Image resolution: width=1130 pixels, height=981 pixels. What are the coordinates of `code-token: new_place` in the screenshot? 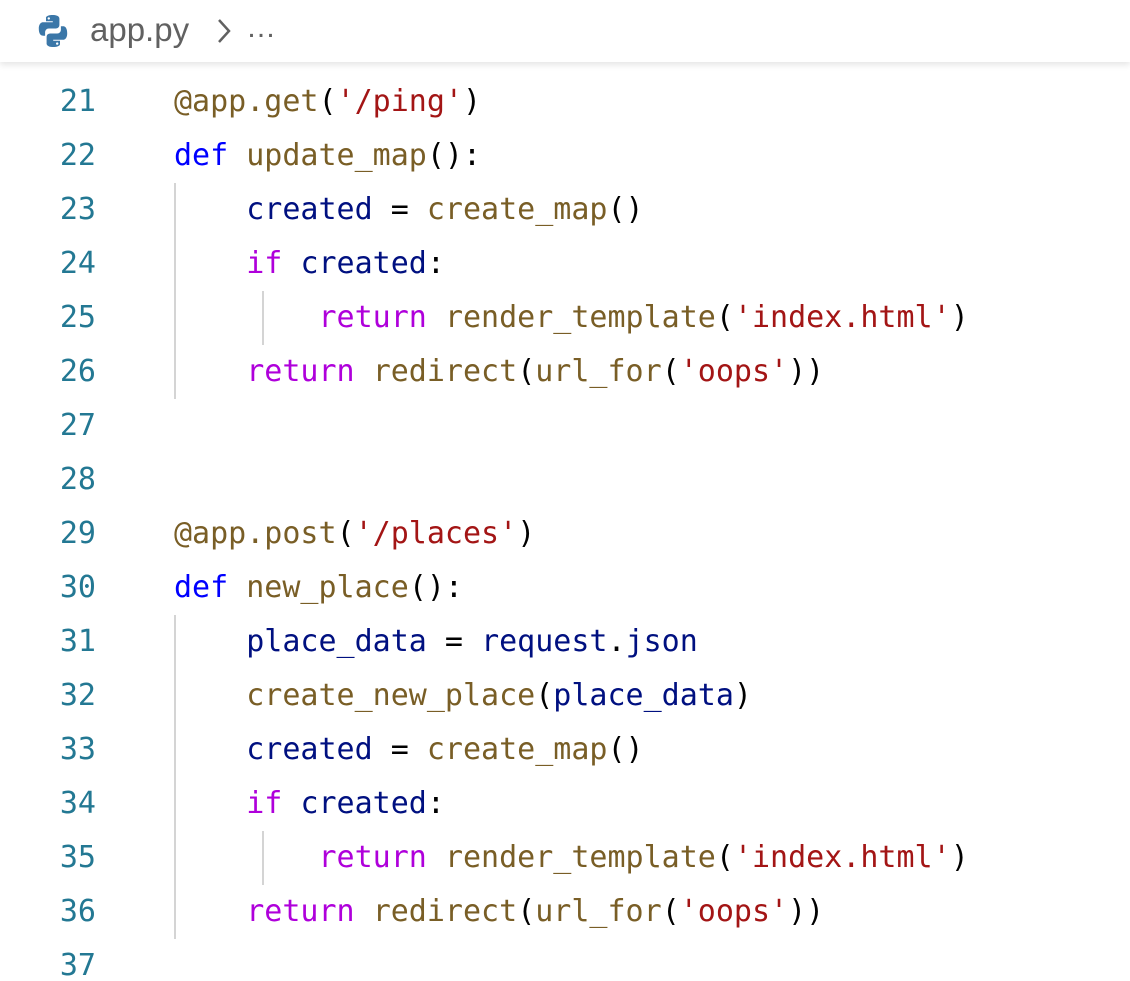 It's located at (327, 587).